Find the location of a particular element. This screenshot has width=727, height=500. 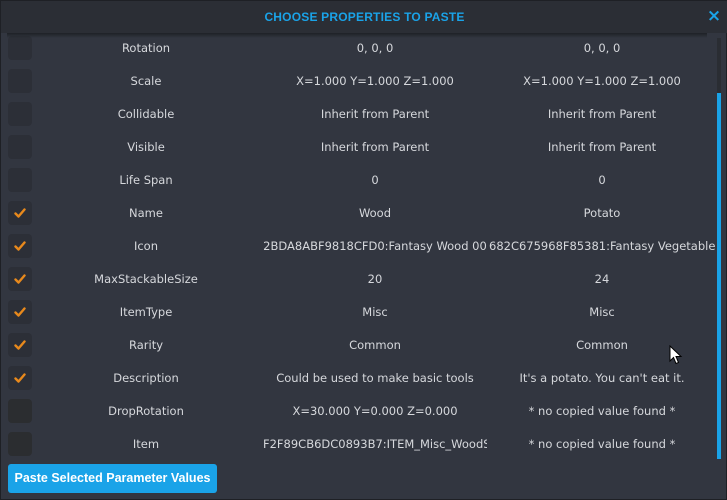

copied-value: X=1.000 Y=1.000 Z=1.000 is located at coordinates (375, 81).